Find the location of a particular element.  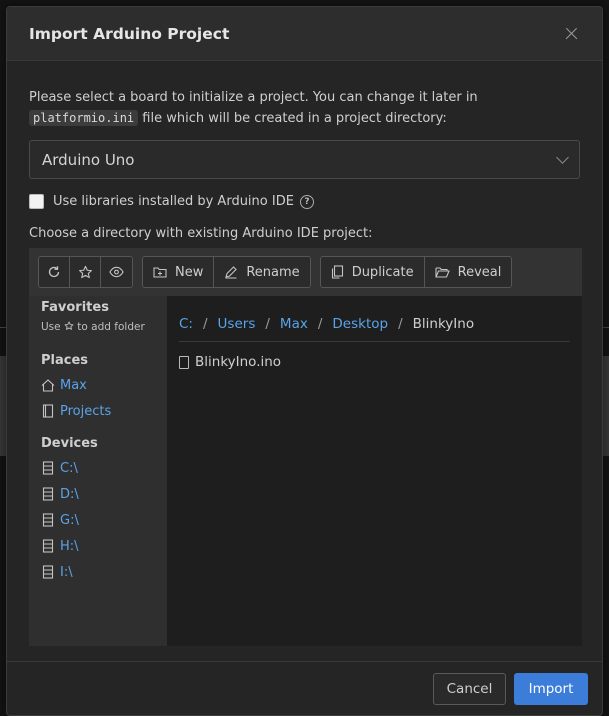

board-select-value: Arduino Uno is located at coordinates (88, 159).